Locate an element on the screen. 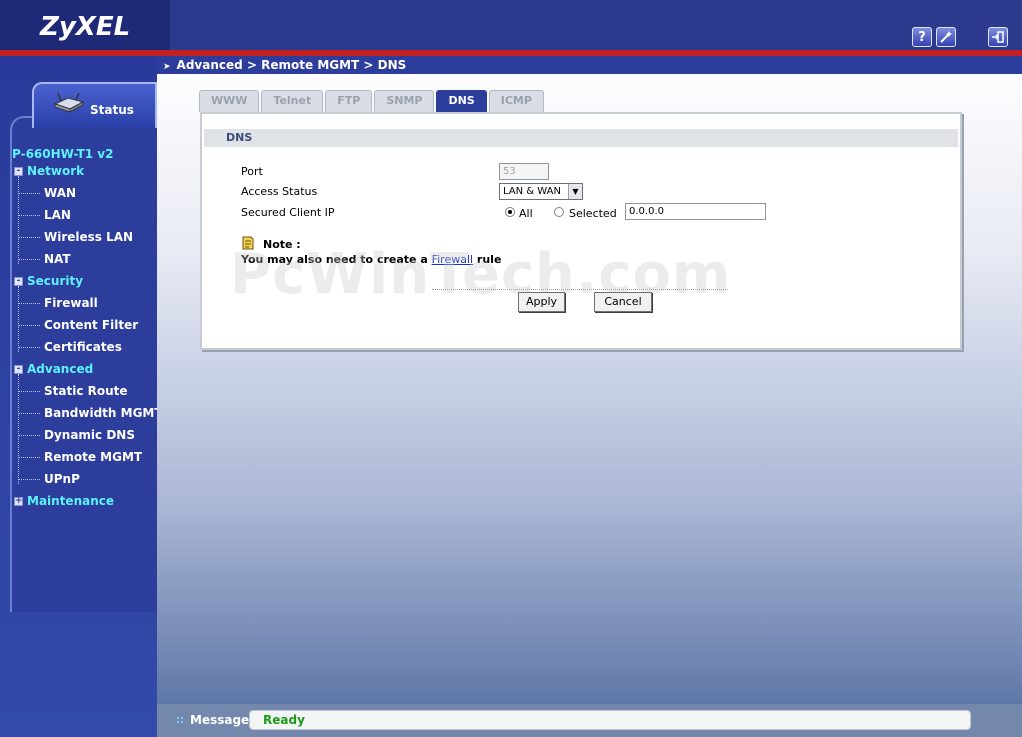 Image resolution: width=1022 pixels, height=737 pixels. secured-client-ip-label: Secured Client IP is located at coordinates (288, 212).